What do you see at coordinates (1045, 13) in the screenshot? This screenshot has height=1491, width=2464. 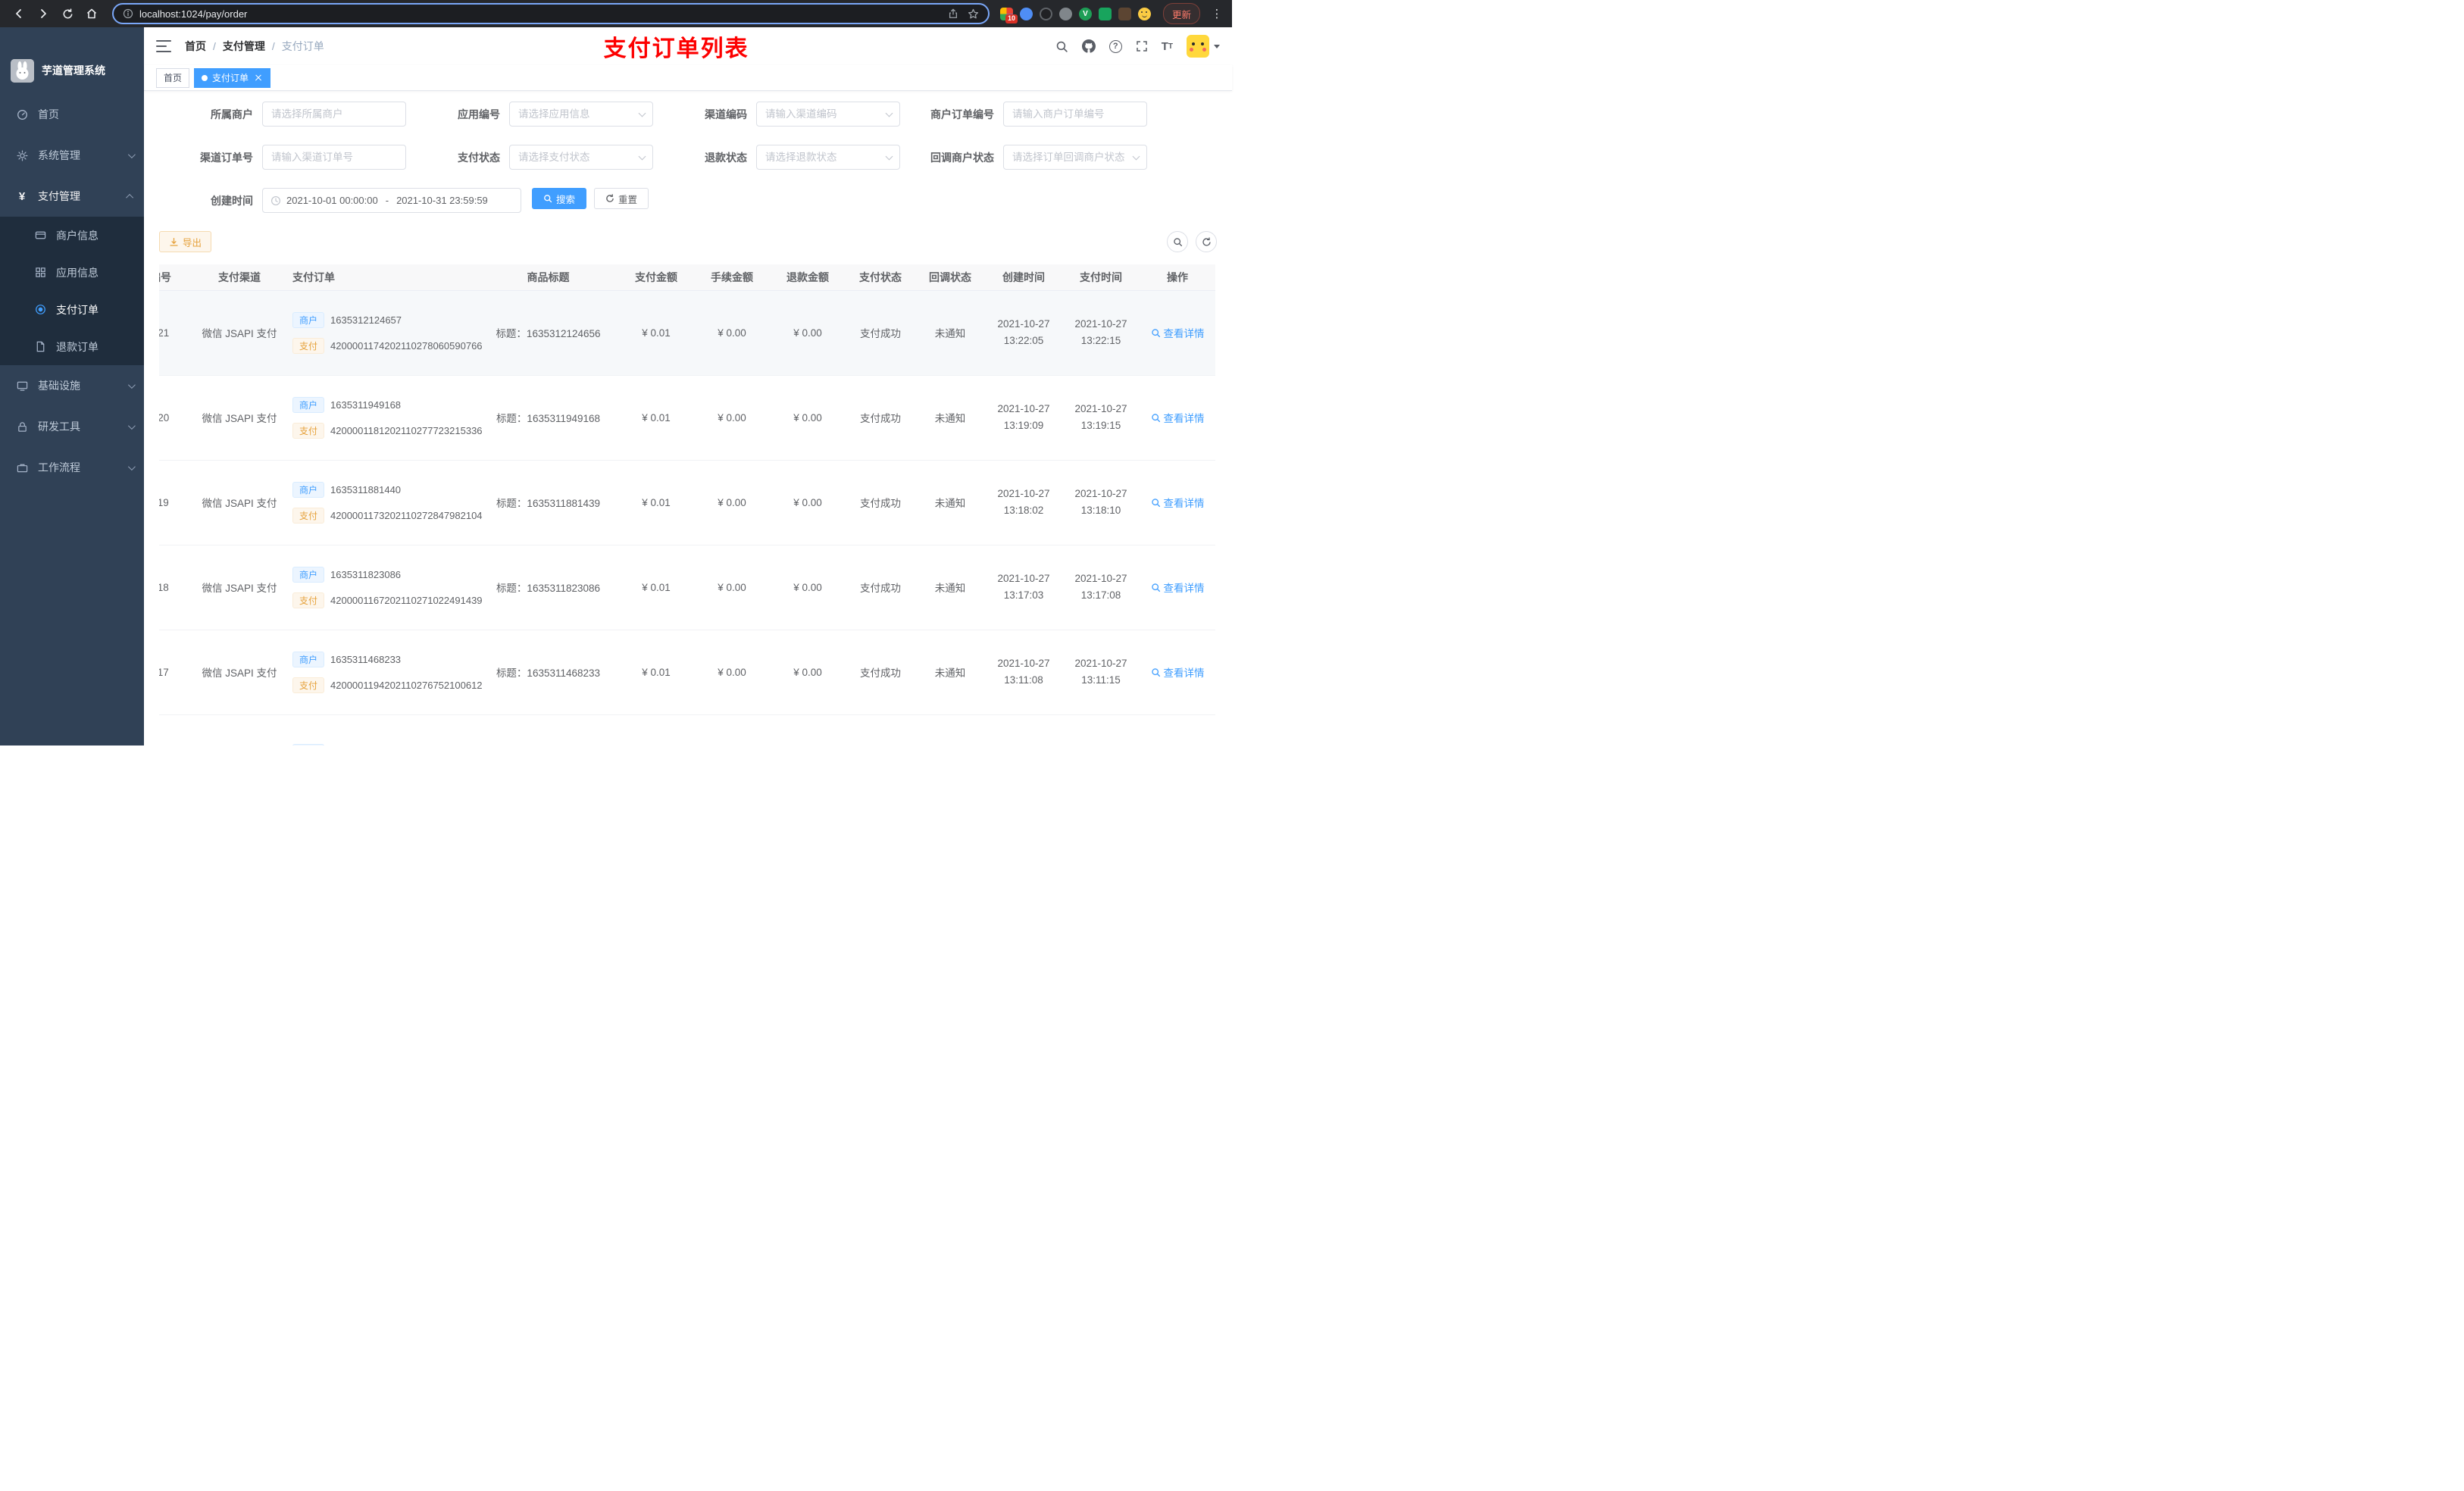 I see `extension-dark-icon` at bounding box center [1045, 13].